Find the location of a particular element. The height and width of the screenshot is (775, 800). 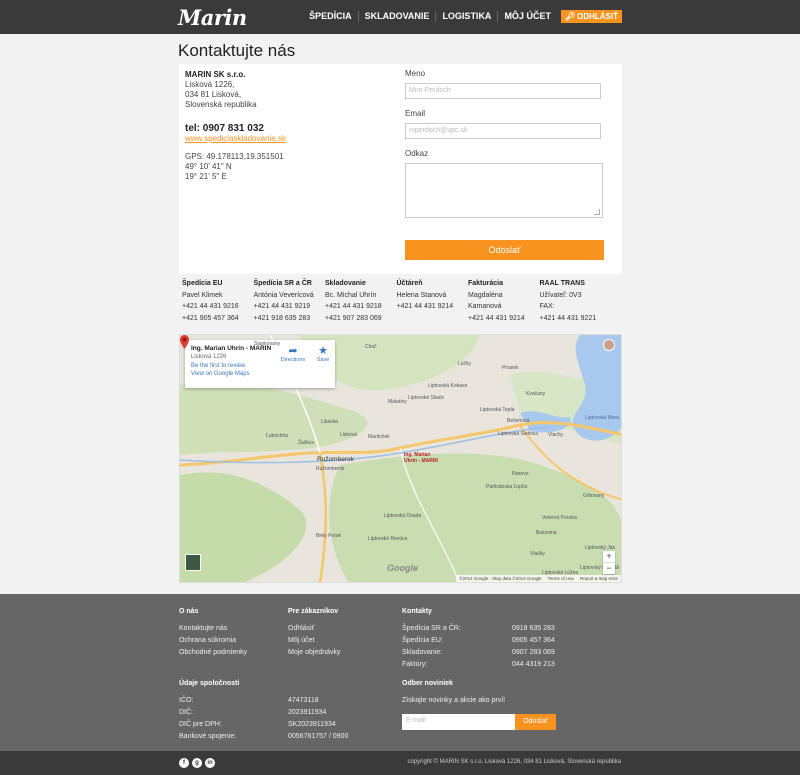

footer-heading: Kontakty is located at coordinates (417, 611).